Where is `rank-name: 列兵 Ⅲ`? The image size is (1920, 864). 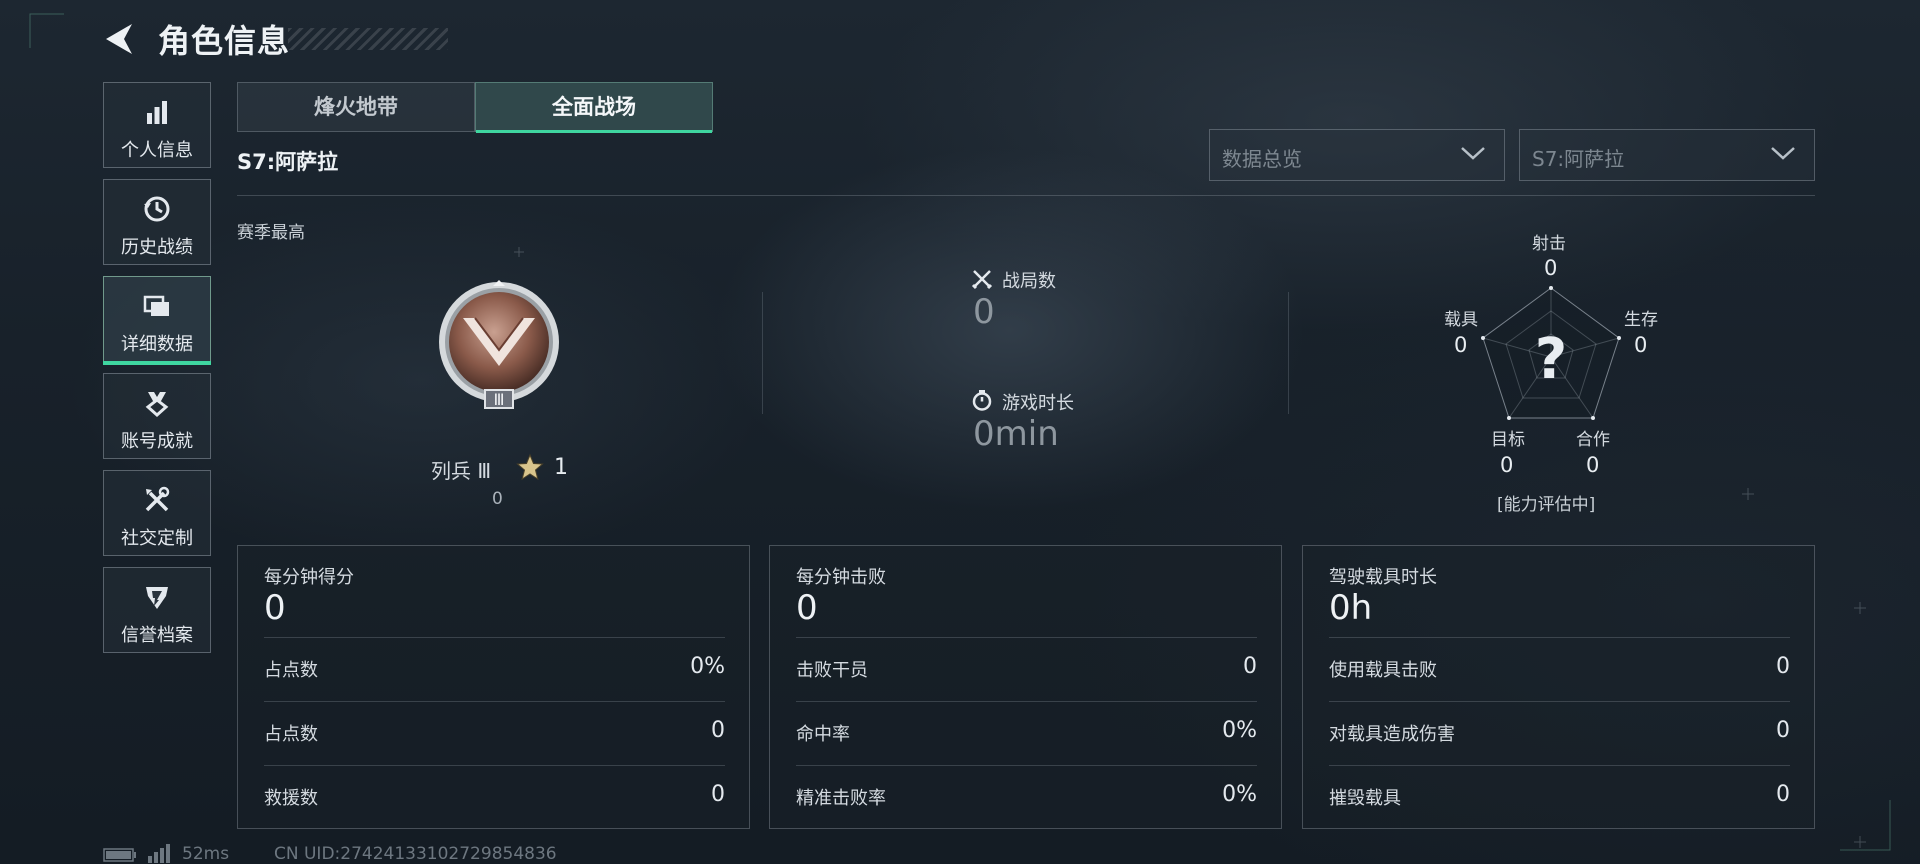
rank-name: 列兵 Ⅲ is located at coordinates (461, 471).